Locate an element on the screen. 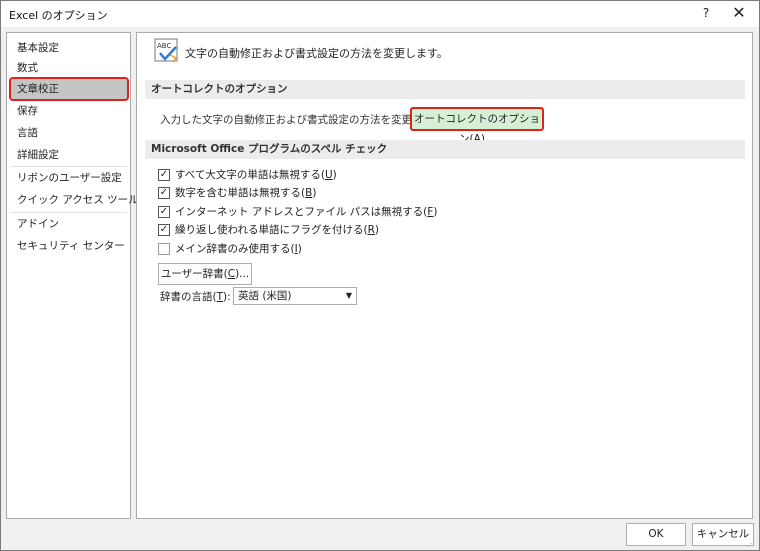 The width and height of the screenshot is (760, 551). abc-icon-text: ABC is located at coordinates (164, 46).